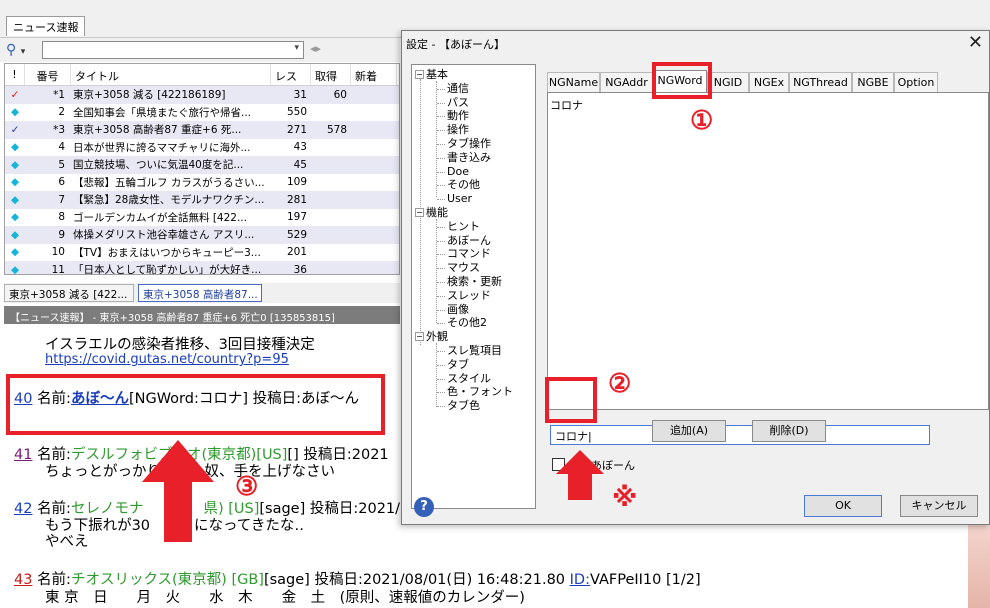  Describe the element at coordinates (296, 48) in the screenshot. I see `chevron-down-icon: ▾` at that location.